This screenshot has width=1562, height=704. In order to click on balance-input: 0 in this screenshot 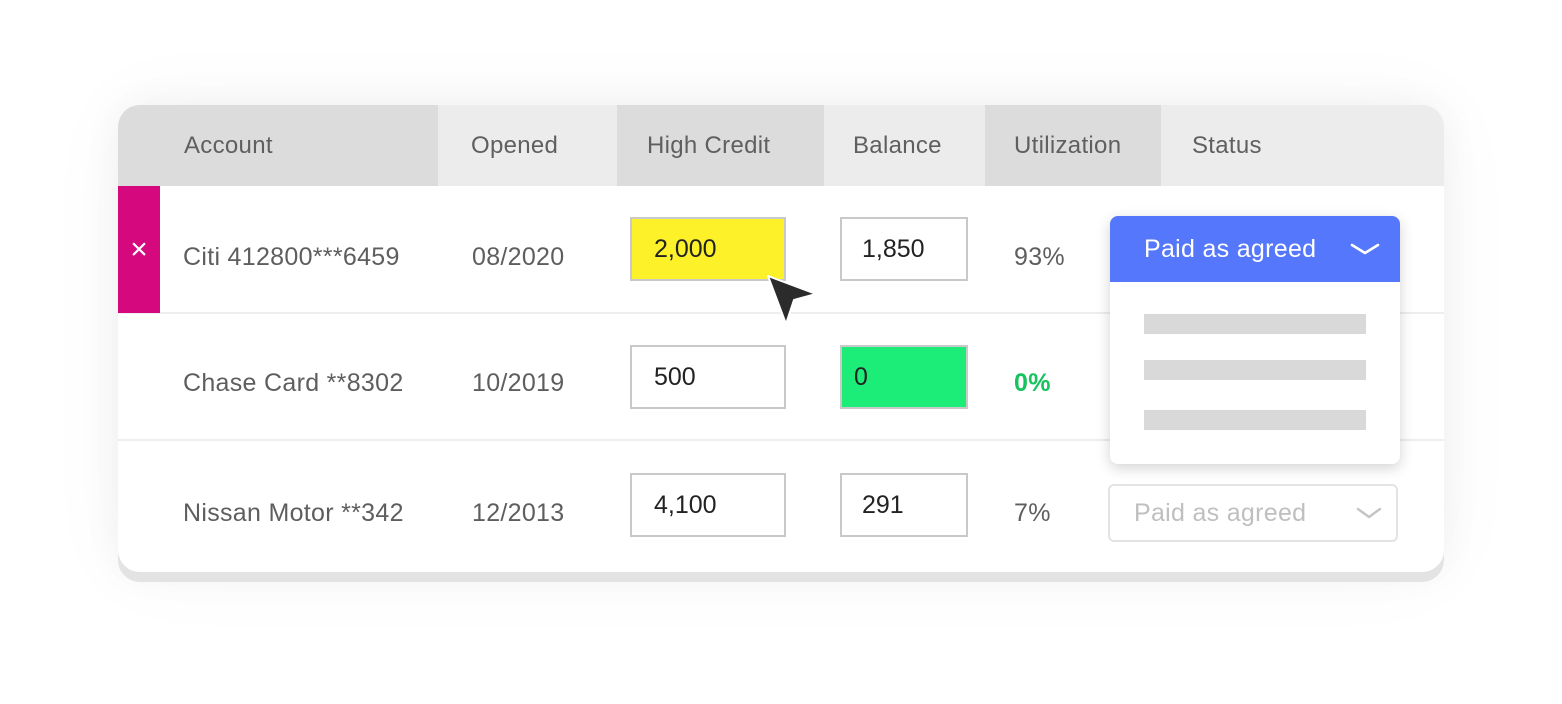, I will do `click(904, 377)`.